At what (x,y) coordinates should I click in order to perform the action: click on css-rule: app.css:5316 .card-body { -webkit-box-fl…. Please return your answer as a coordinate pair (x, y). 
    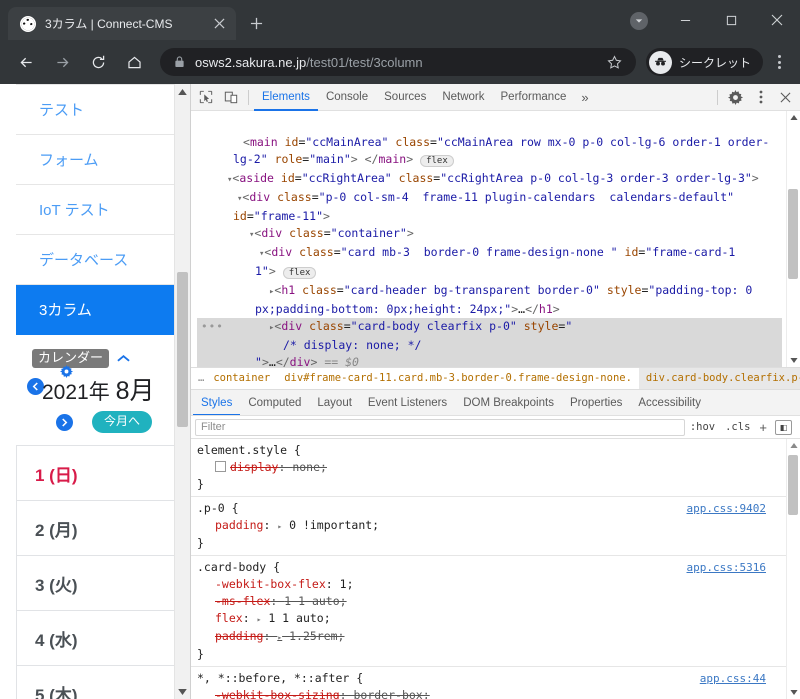
    Looking at the image, I should click on (488, 611).